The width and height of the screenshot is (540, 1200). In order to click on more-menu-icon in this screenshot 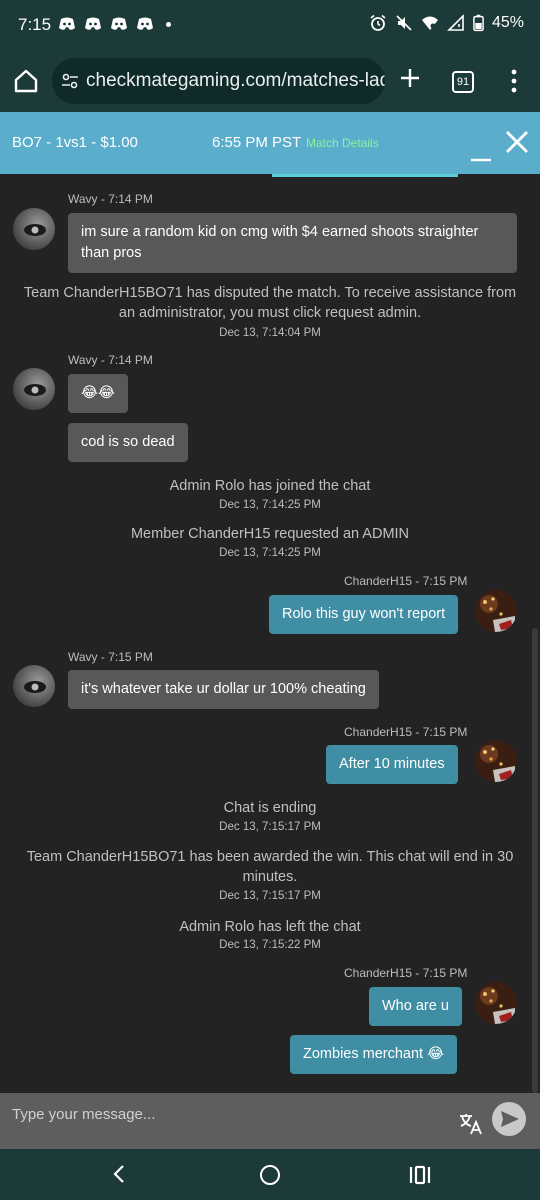, I will do `click(514, 81)`.